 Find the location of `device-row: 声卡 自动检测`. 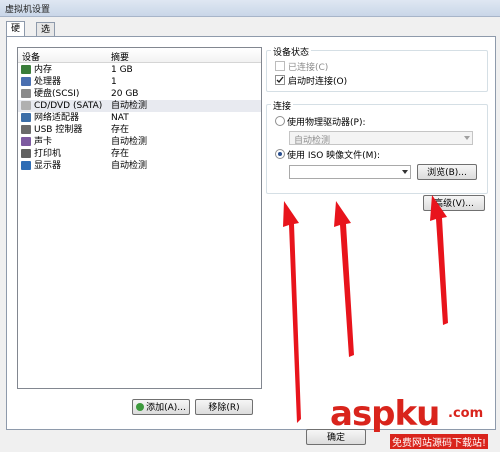

device-row: 声卡 自动检测 is located at coordinates (139, 142).